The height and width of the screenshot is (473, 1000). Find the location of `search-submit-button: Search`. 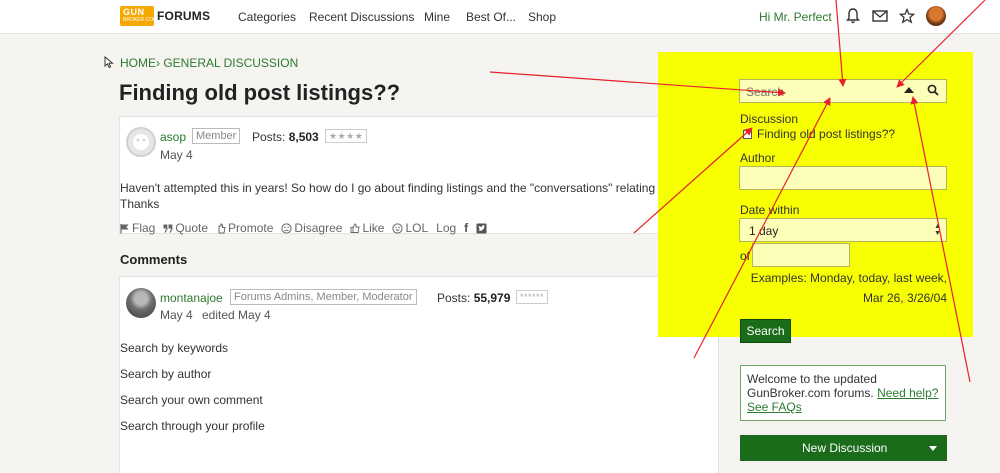

search-submit-button: Search is located at coordinates (765, 331).